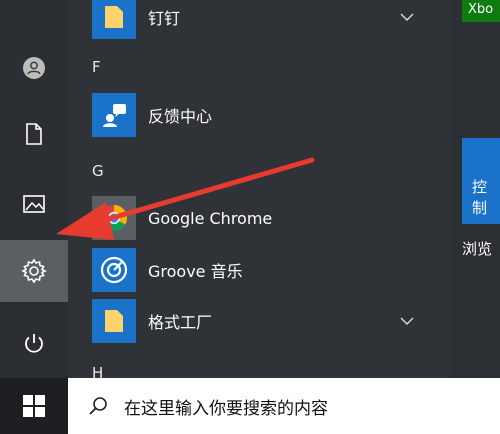  Describe the element at coordinates (180, 322) in the screenshot. I see `app-label: 格式工厂` at that location.